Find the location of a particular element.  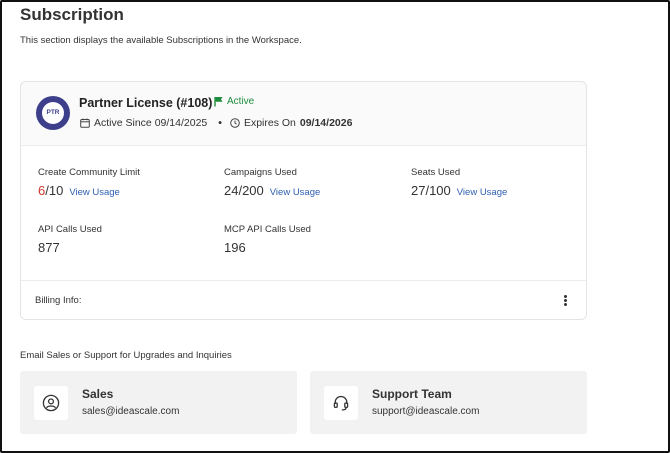

view-usage-community-link: View Usage is located at coordinates (94, 192).